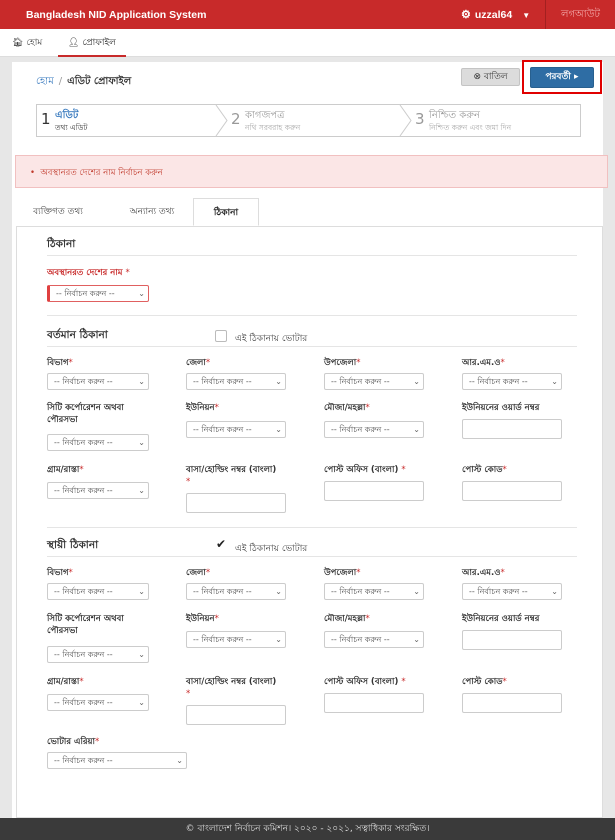 This screenshot has height=840, width=615. Describe the element at coordinates (482, 682) in the screenshot. I see `post-code-label-text: পোস্ট কোড` at that location.